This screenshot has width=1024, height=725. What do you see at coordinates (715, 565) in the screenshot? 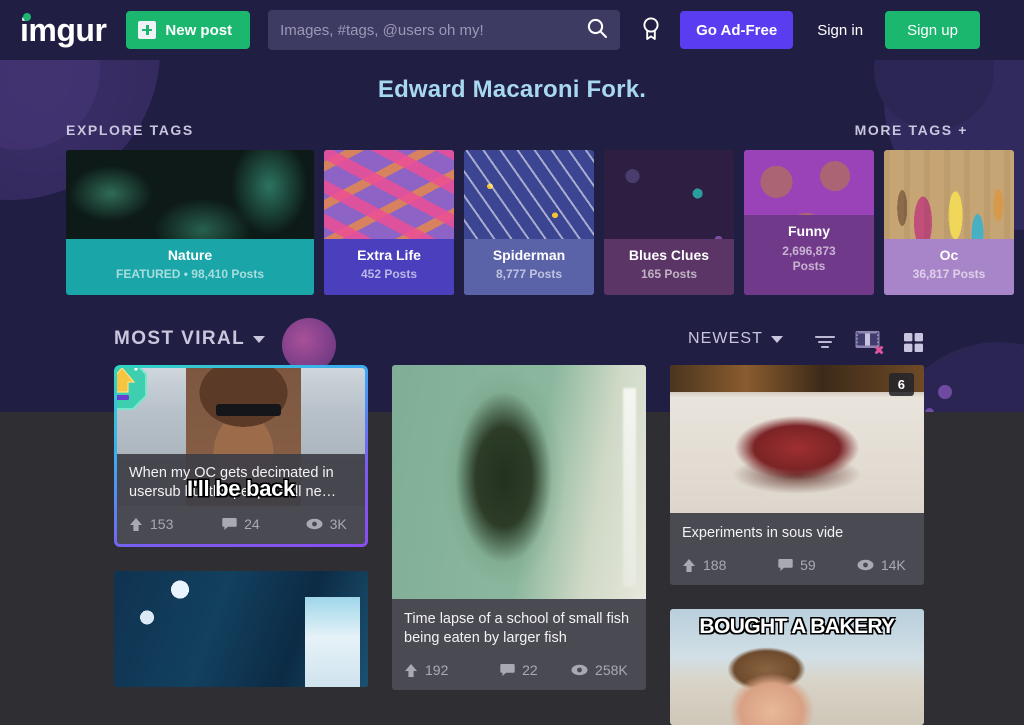
I see `points-value: 188` at bounding box center [715, 565].